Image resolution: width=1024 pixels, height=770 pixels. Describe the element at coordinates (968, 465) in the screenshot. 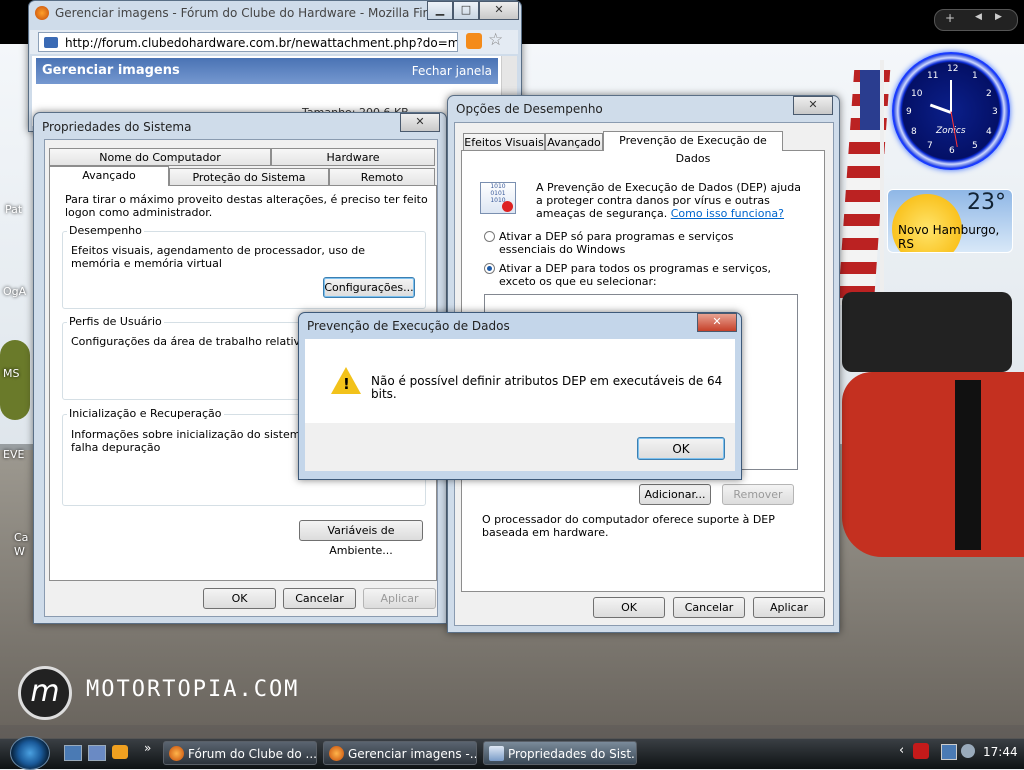

I see `wallpaper-car-stripe` at that location.